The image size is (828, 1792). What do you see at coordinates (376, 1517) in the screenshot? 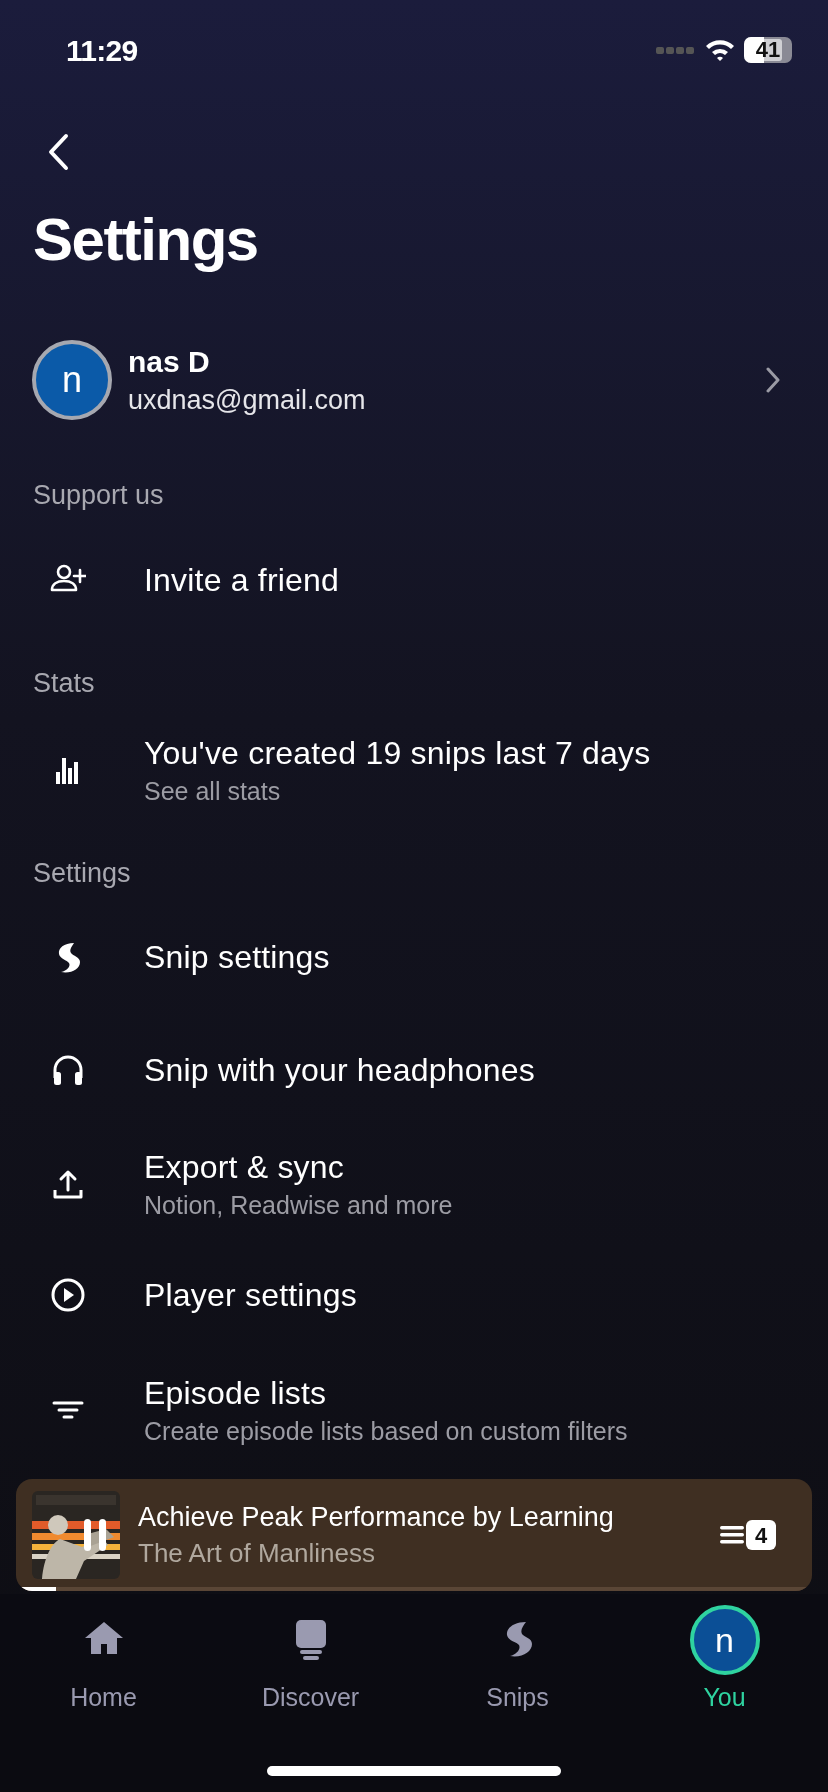
I see `episode-title: Achieve Peak Performance by Learning` at bounding box center [376, 1517].